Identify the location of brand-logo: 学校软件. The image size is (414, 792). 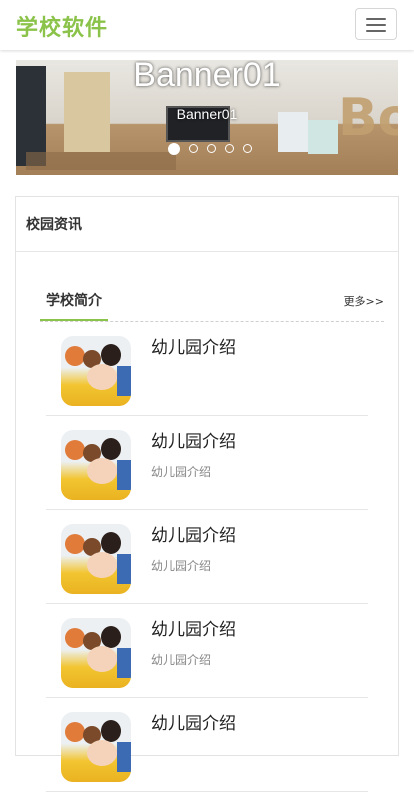
(62, 26).